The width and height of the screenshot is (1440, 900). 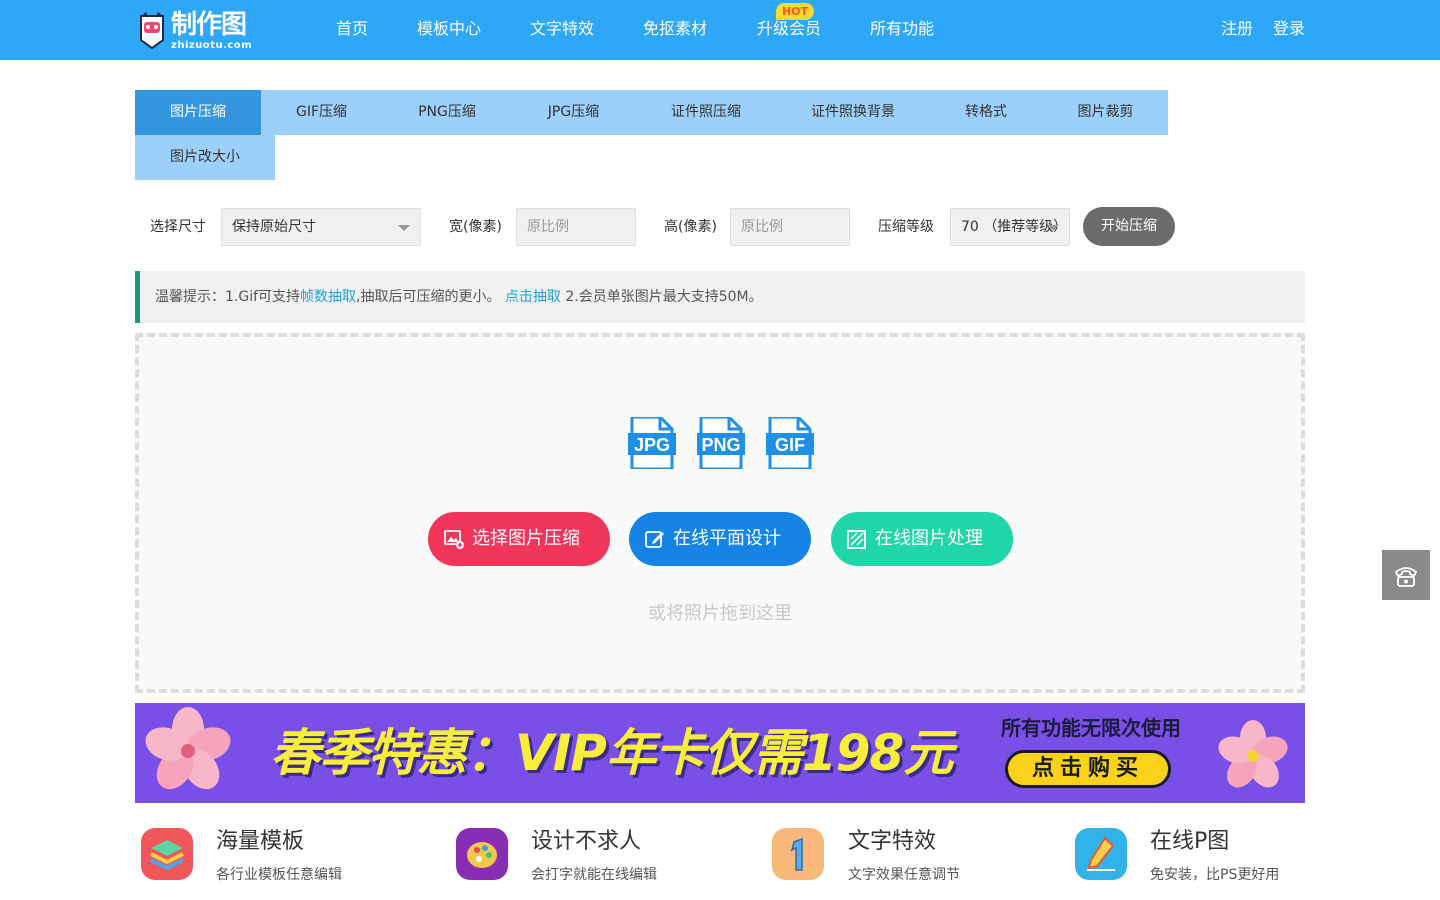 I want to click on site-logo: 制作图 zhizuotu.com, so click(x=197, y=32).